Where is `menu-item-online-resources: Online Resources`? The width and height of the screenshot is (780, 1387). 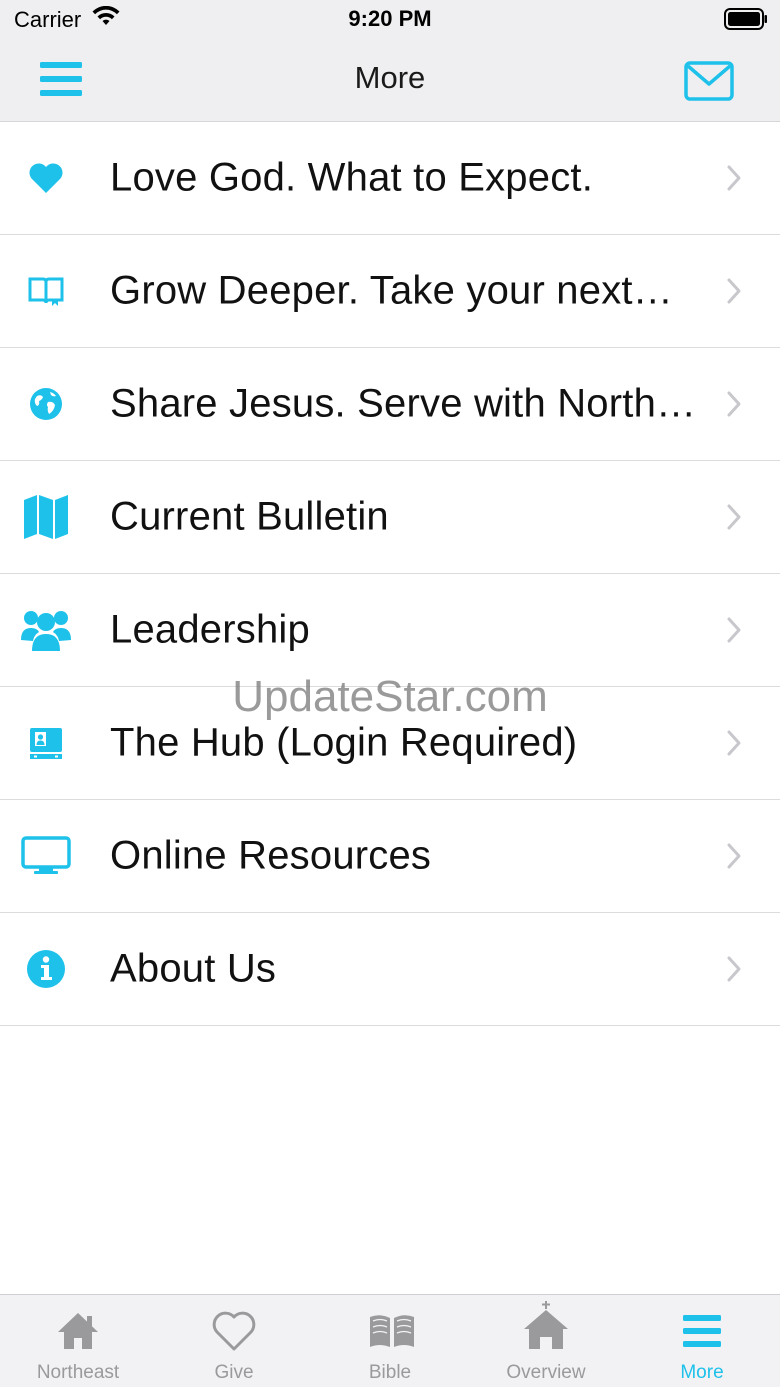
menu-item-online-resources: Online Resources is located at coordinates (390, 856).